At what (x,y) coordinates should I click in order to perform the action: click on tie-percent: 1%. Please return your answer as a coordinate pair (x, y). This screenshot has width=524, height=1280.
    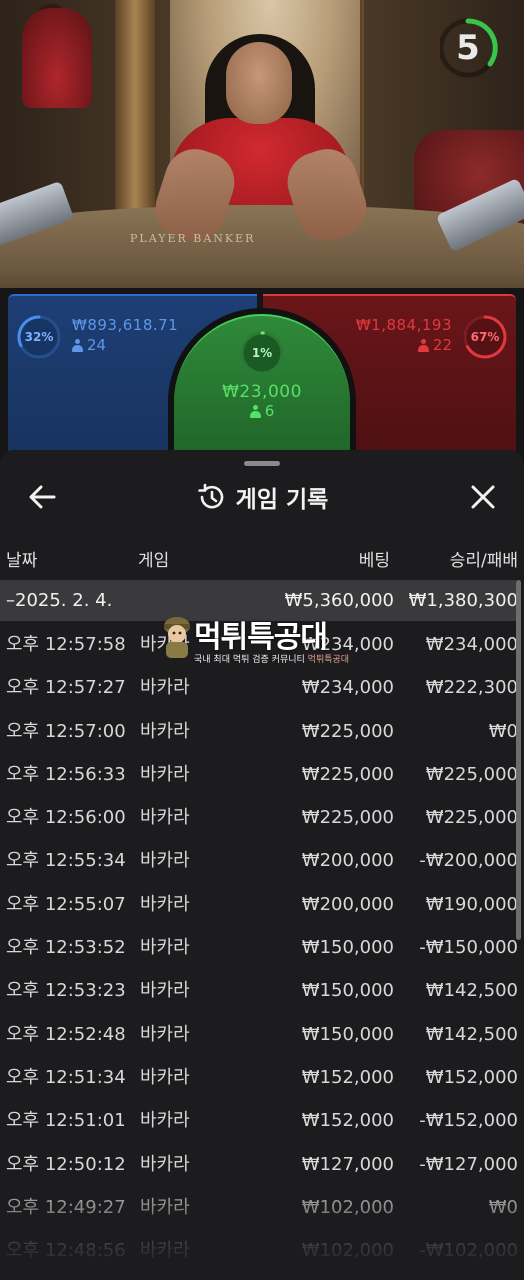
    Looking at the image, I should click on (262, 353).